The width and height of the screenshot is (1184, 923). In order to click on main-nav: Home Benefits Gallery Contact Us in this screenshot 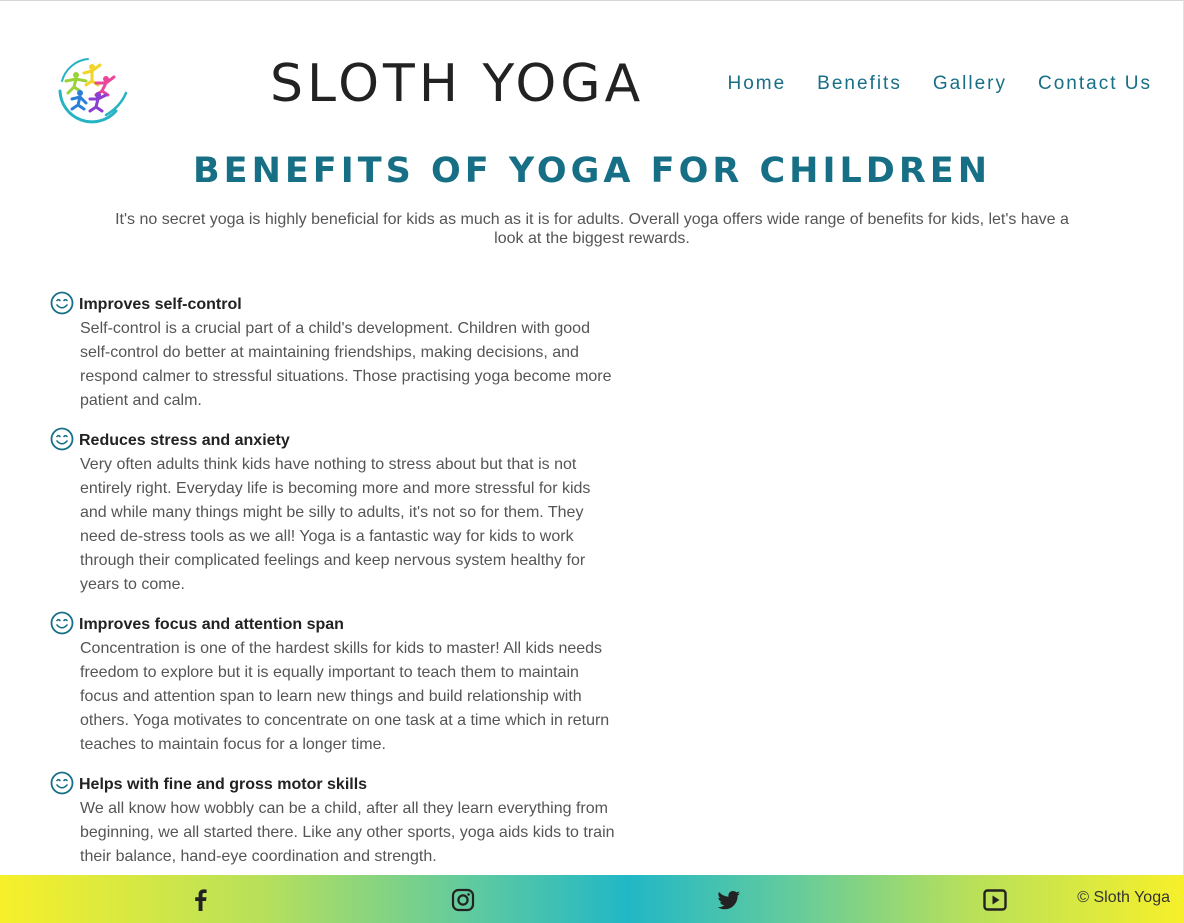, I will do `click(939, 84)`.